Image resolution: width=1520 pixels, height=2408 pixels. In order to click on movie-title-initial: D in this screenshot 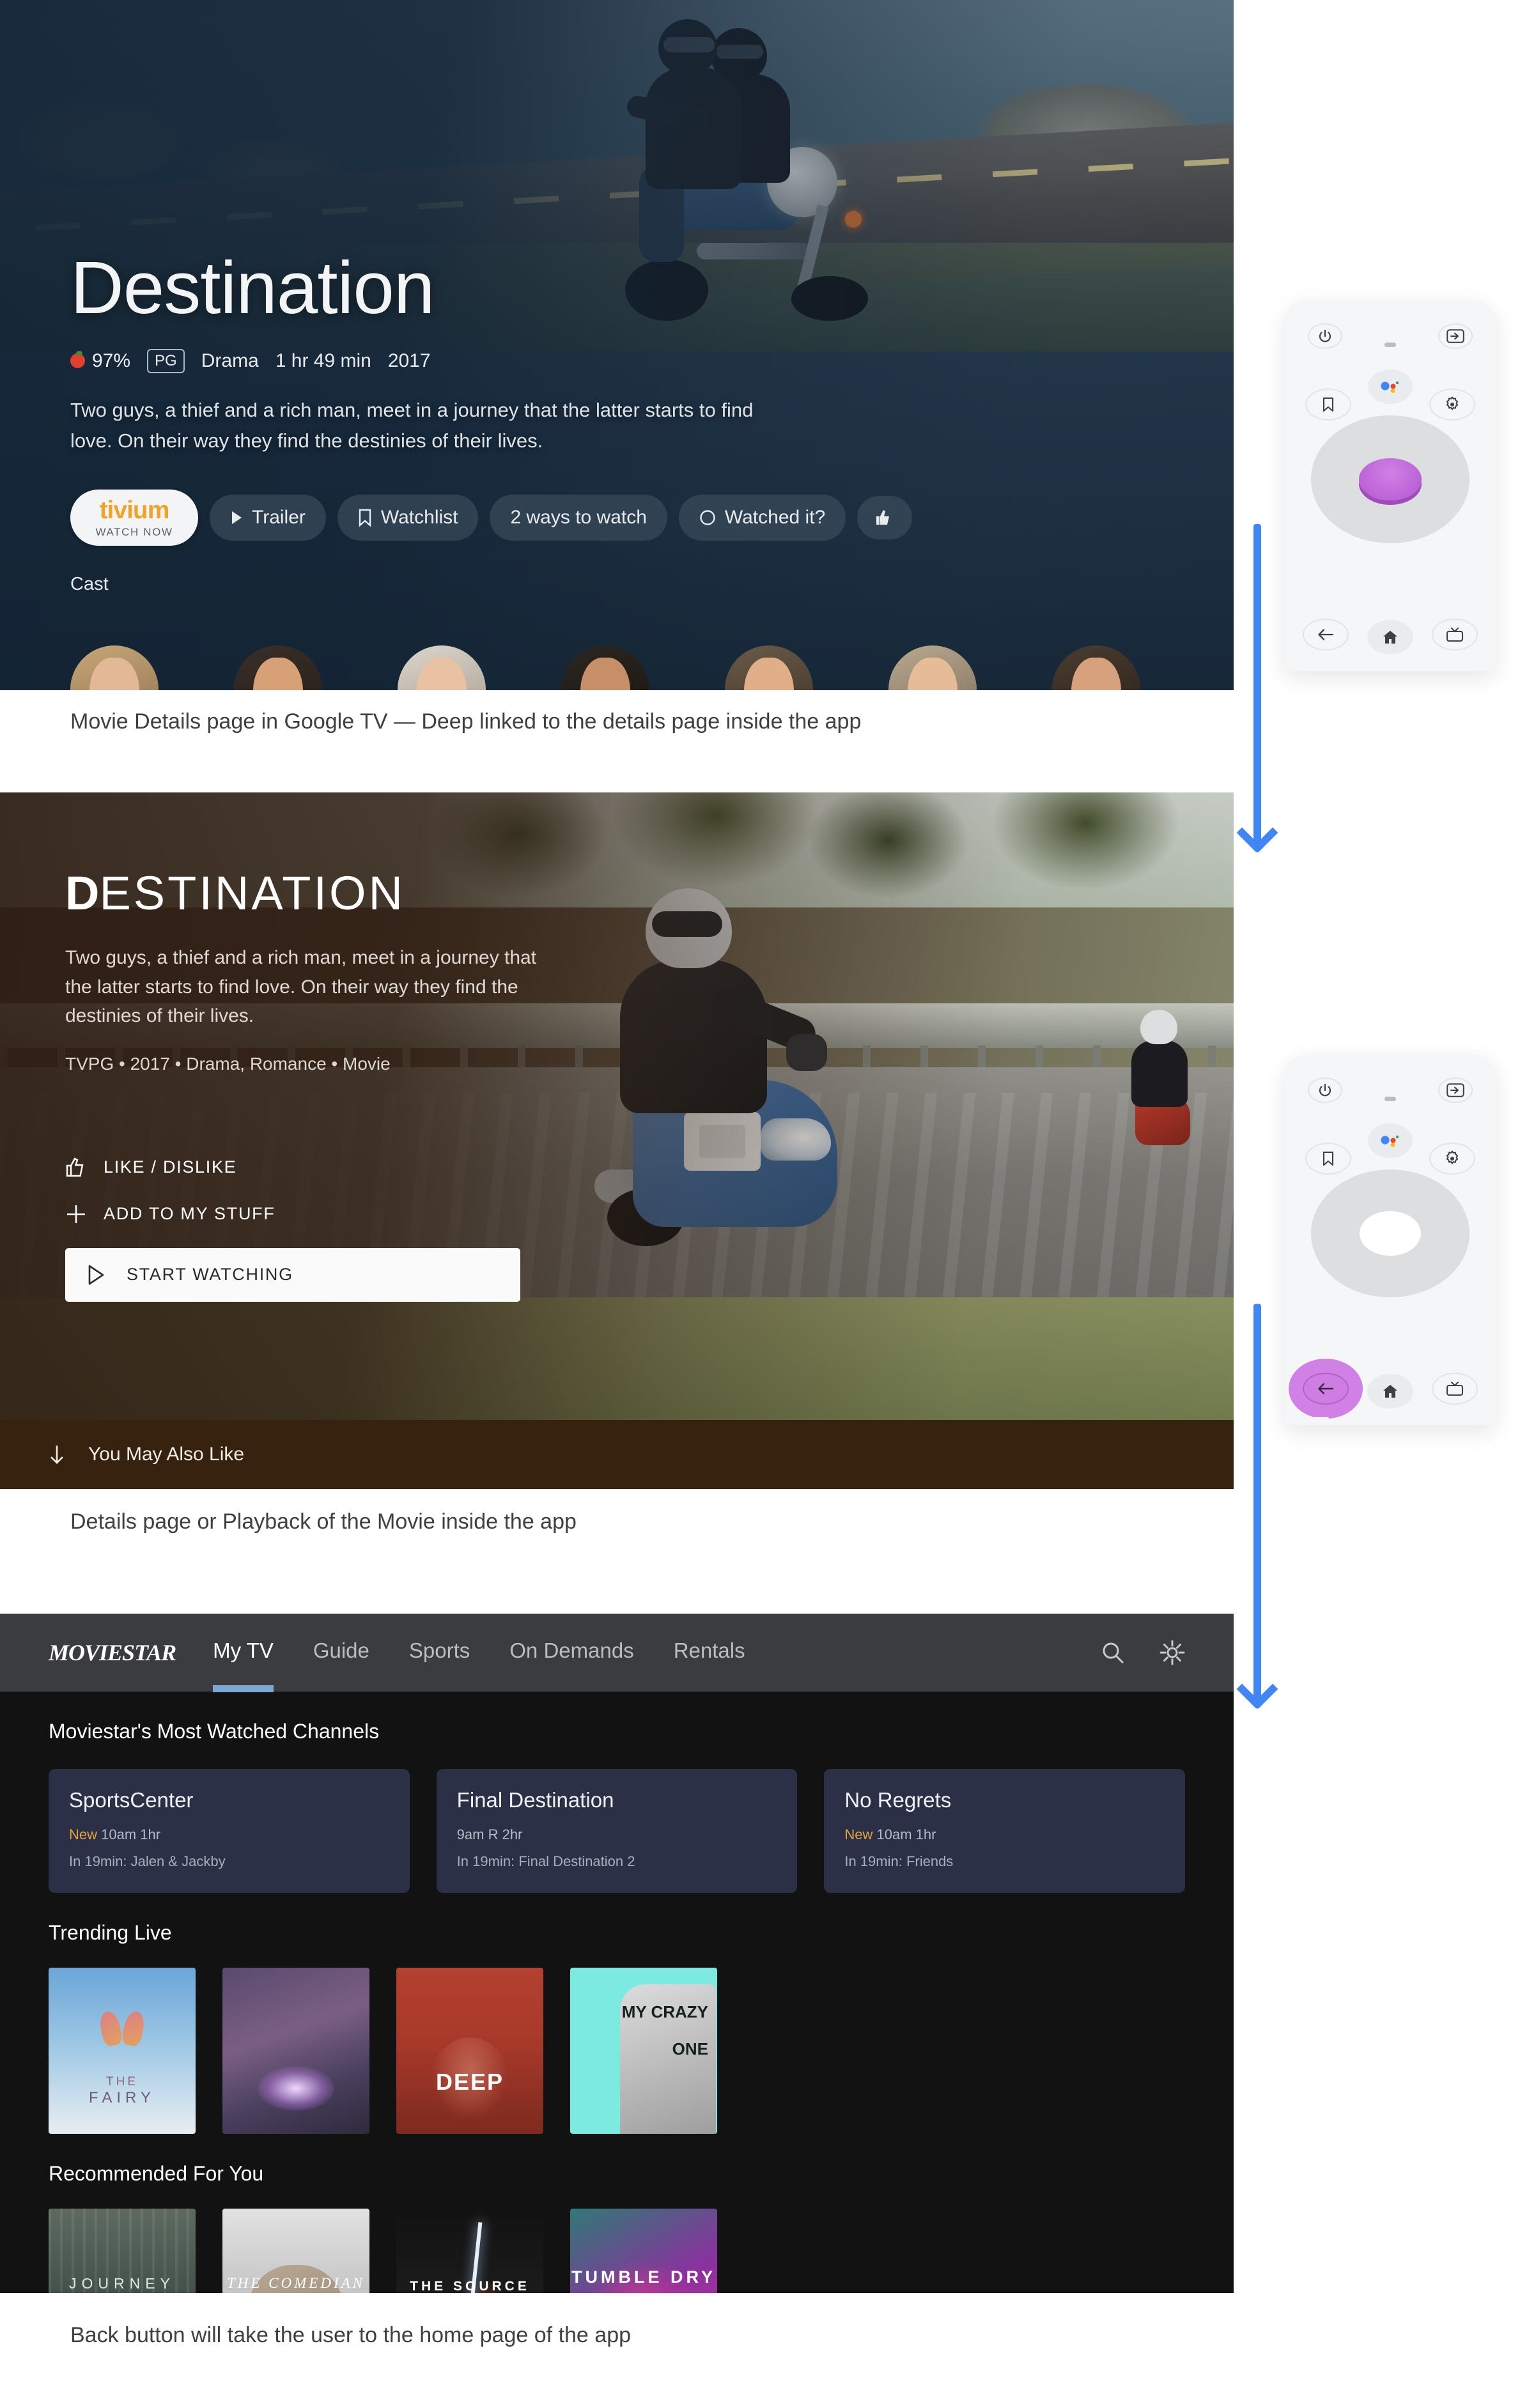, I will do `click(82, 893)`.